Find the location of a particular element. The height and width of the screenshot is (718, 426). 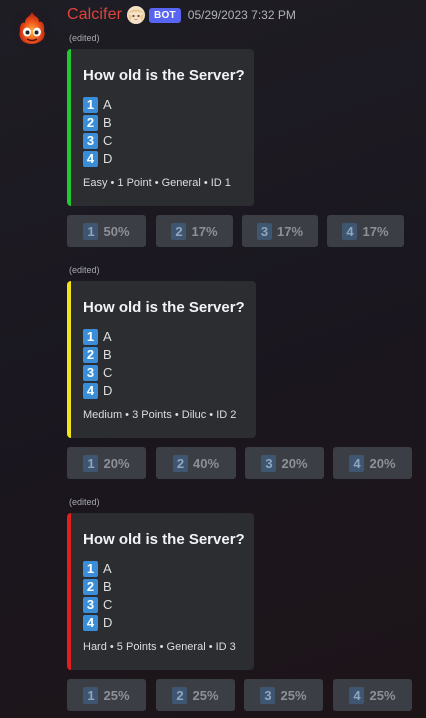

embed-footer: Easy • 1 Point • General • ID 1 is located at coordinates (157, 183).